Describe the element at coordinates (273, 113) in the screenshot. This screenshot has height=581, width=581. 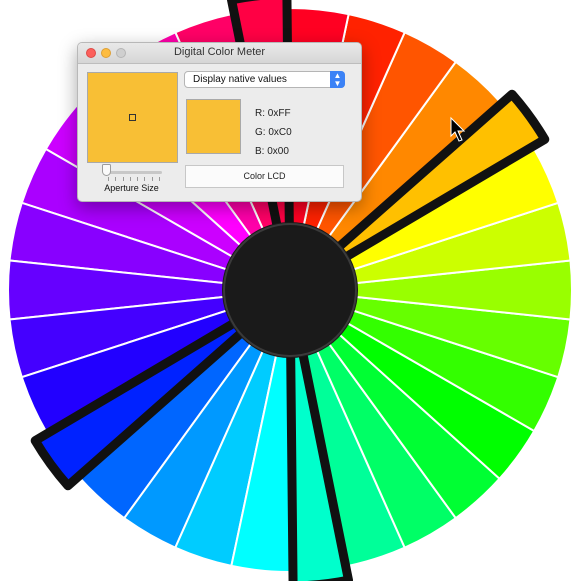
I see `red-value: R: 0xFF` at that location.